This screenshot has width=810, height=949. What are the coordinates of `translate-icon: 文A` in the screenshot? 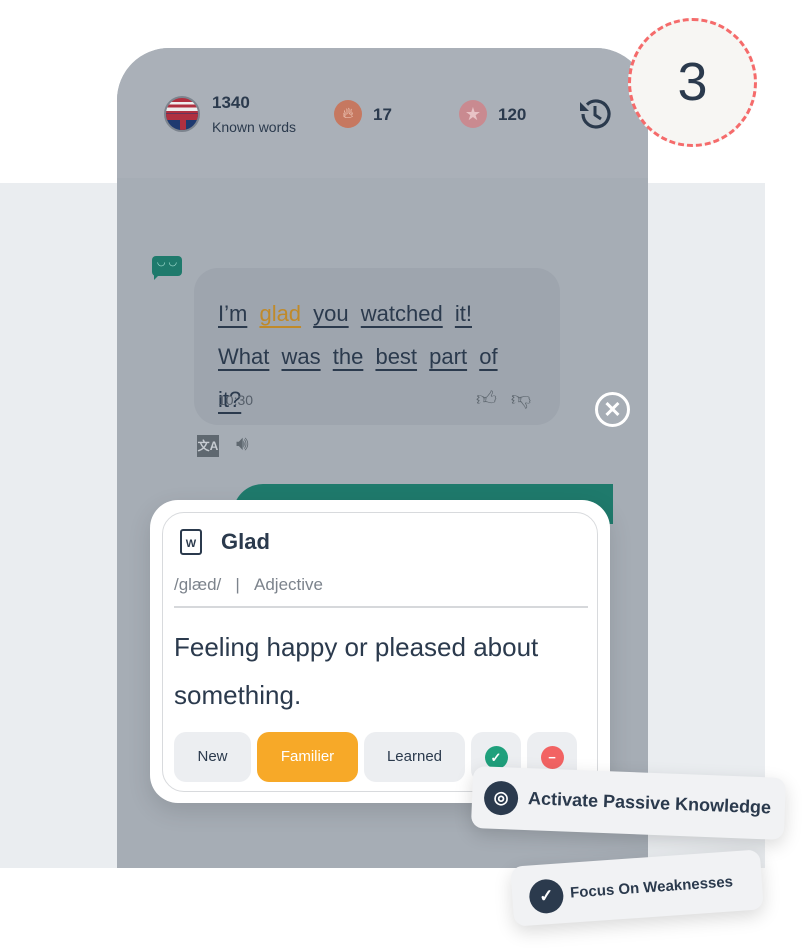 It's located at (208, 446).